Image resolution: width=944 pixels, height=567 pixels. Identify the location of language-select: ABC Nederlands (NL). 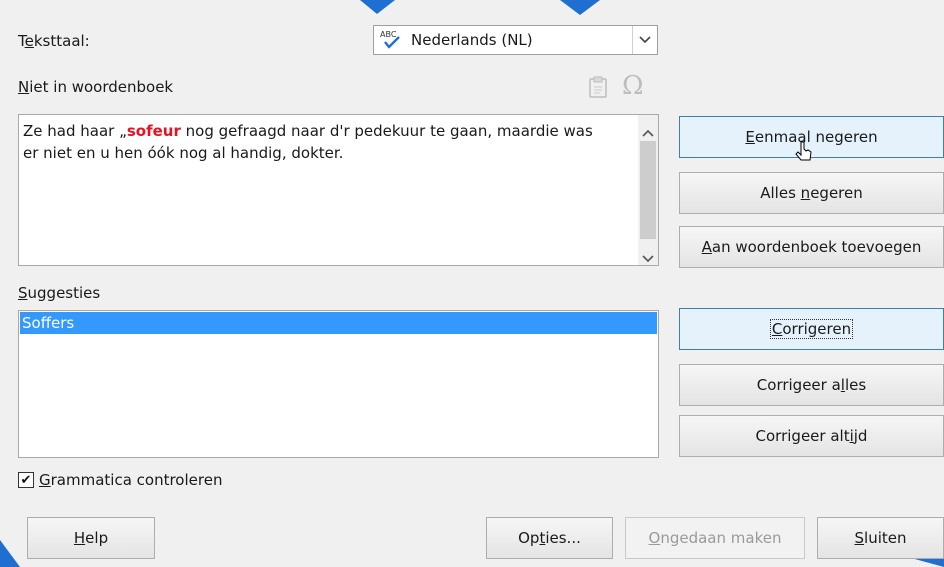
(515, 40).